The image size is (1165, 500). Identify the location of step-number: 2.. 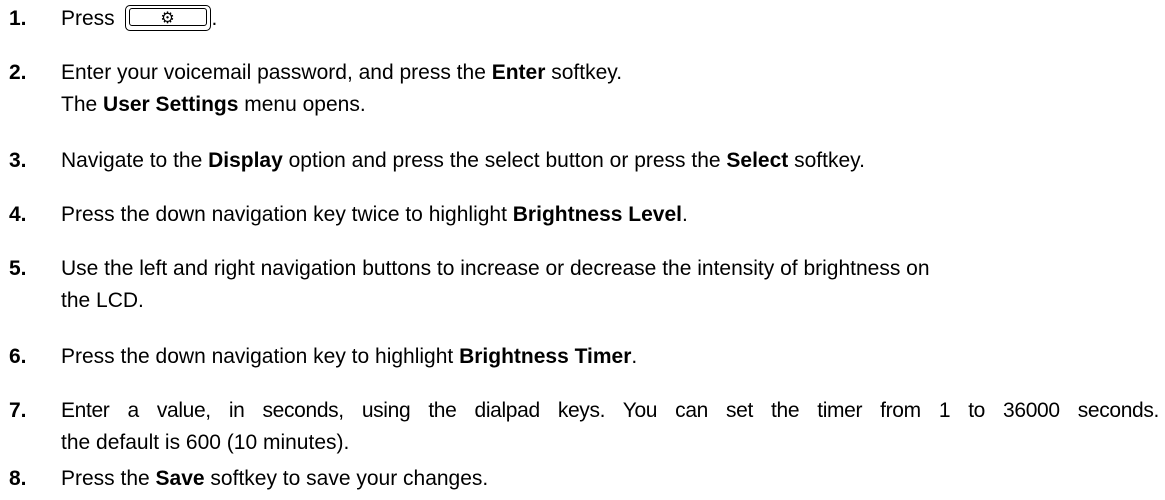
(18, 72).